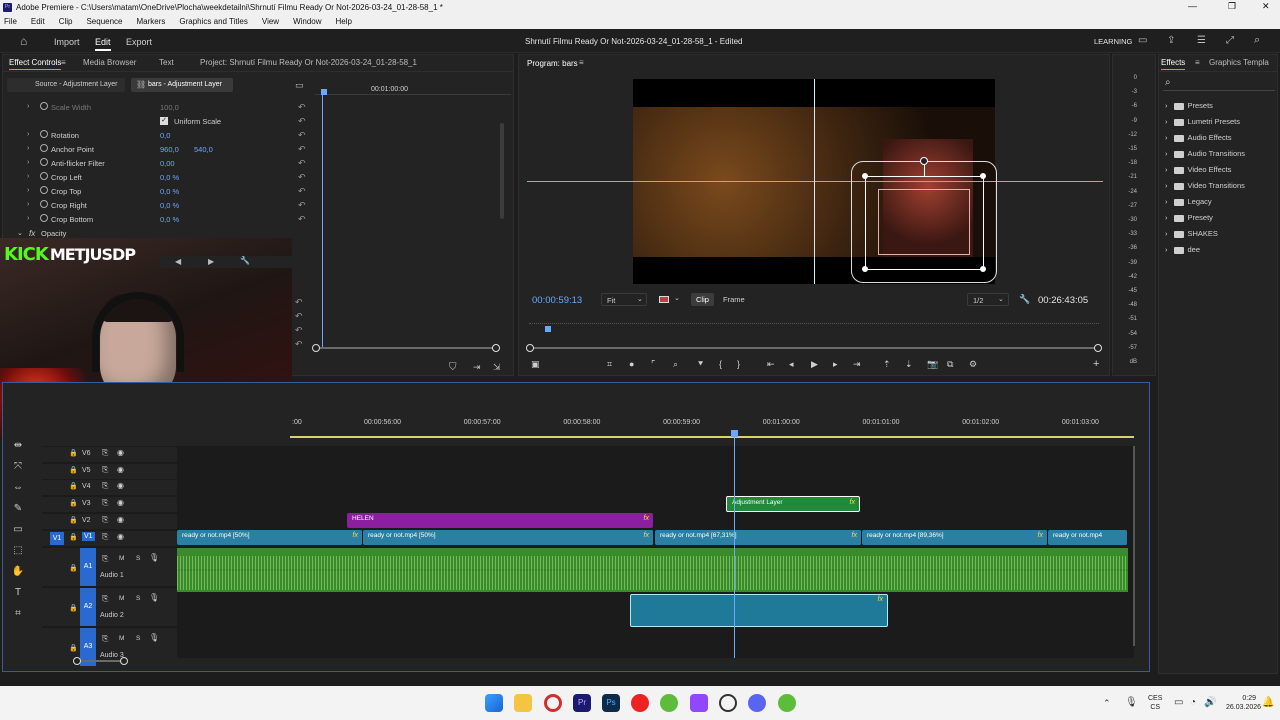  What do you see at coordinates (771, 364) in the screenshot?
I see `go-to-in-icon: ⇤` at bounding box center [771, 364].